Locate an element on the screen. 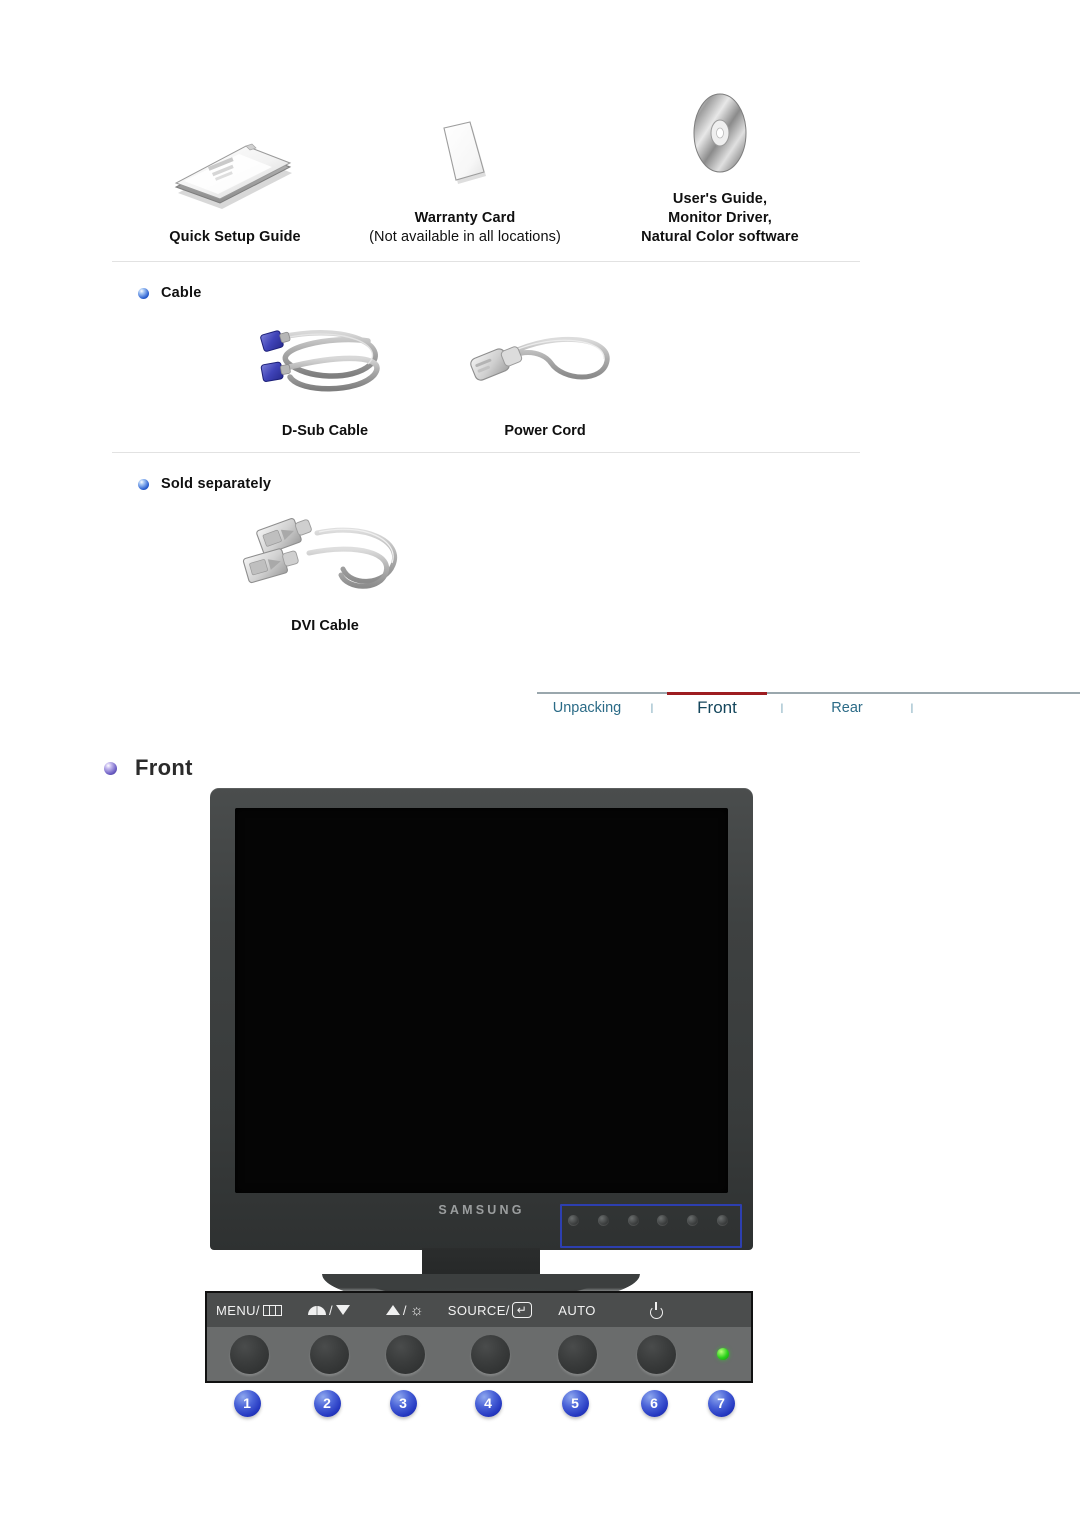 Image resolution: width=1080 pixels, height=1528 pixels. control-panel-labels: MENU/ / / ☼ SOURCE/ ↵ AUTO is located at coordinates (479, 1310).